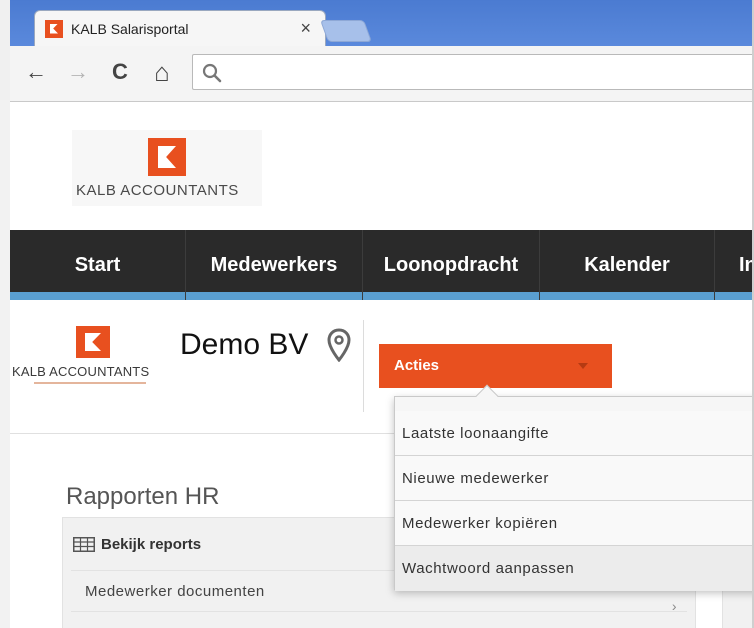 This screenshot has width=754, height=628. I want to click on site-logo: KALB ACCOUNTANTS, so click(167, 168).